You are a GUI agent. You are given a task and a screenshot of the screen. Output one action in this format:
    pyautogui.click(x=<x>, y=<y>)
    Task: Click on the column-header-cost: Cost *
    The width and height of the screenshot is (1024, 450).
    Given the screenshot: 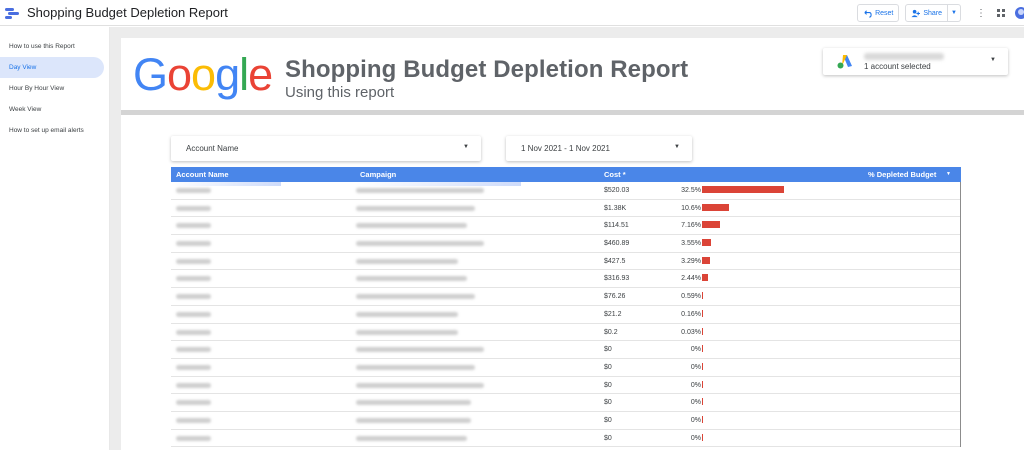 What is the action you would take?
    pyautogui.click(x=615, y=174)
    